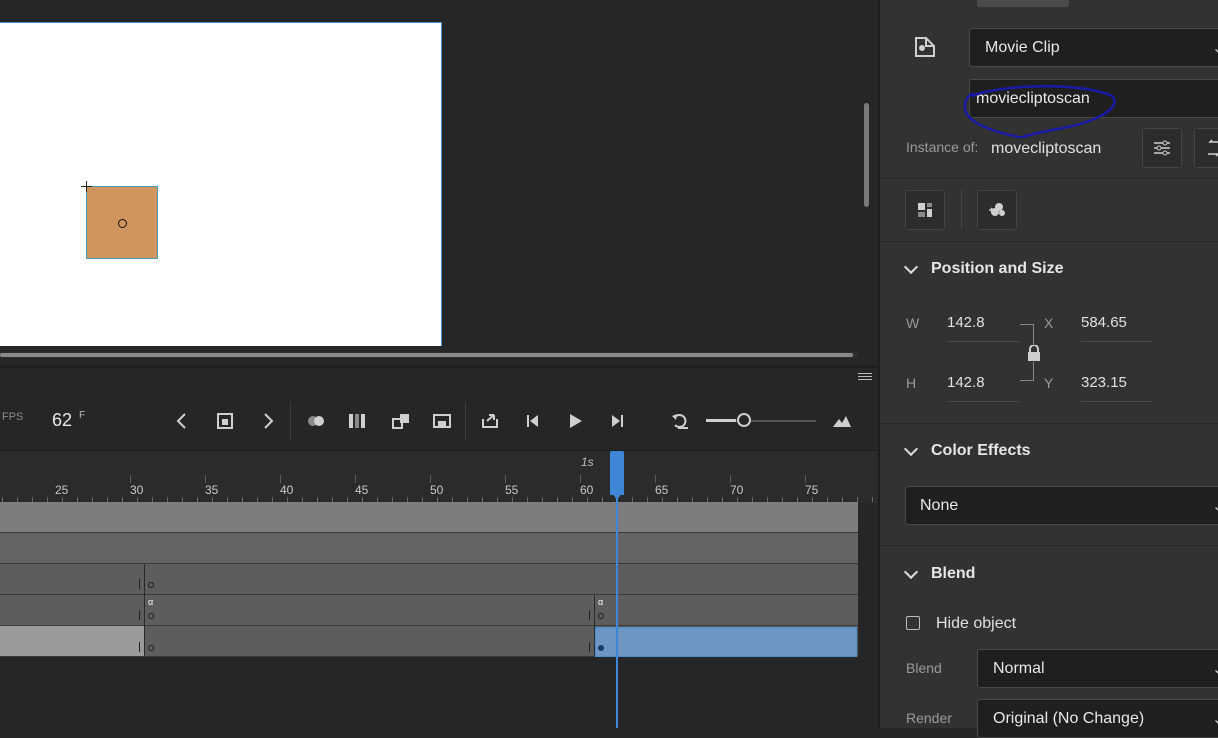 The width and height of the screenshot is (1218, 738). Describe the element at coordinates (913, 323) in the screenshot. I see `width-label: W` at that location.